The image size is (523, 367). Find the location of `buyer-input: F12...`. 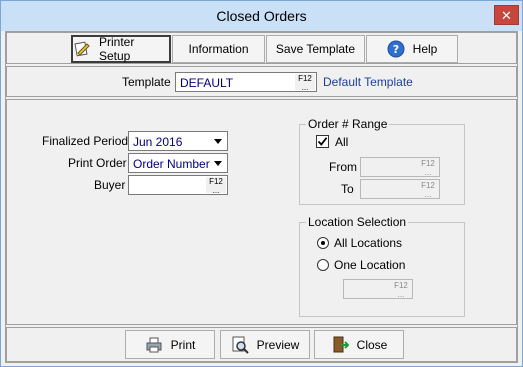

buyer-input: F12... is located at coordinates (178, 185).